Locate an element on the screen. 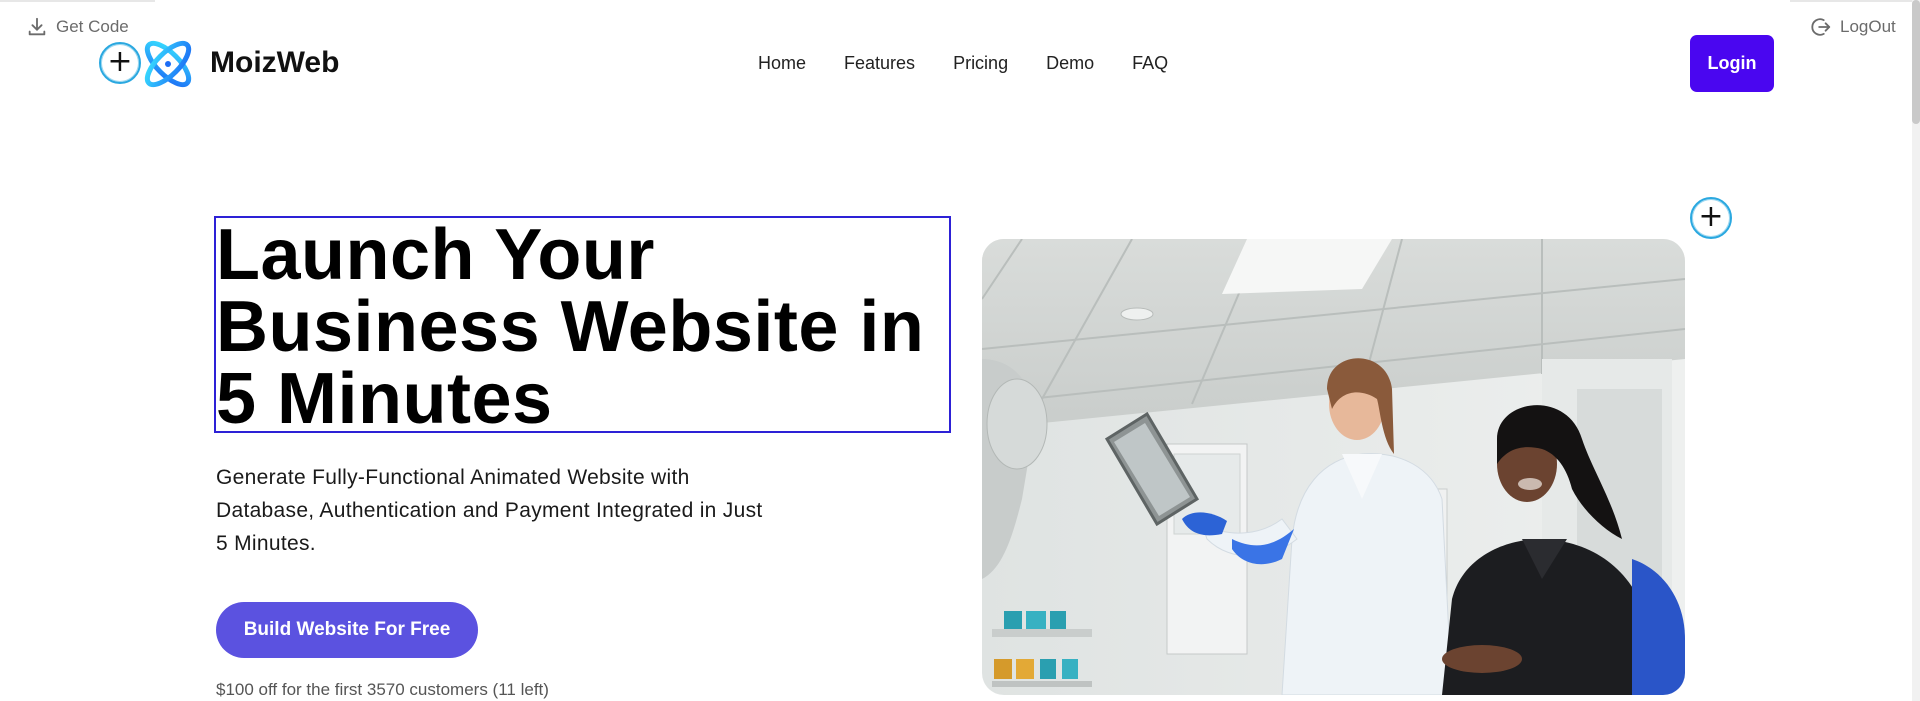 This screenshot has width=1920, height=701. add-section-button-hero: + is located at coordinates (1711, 218).